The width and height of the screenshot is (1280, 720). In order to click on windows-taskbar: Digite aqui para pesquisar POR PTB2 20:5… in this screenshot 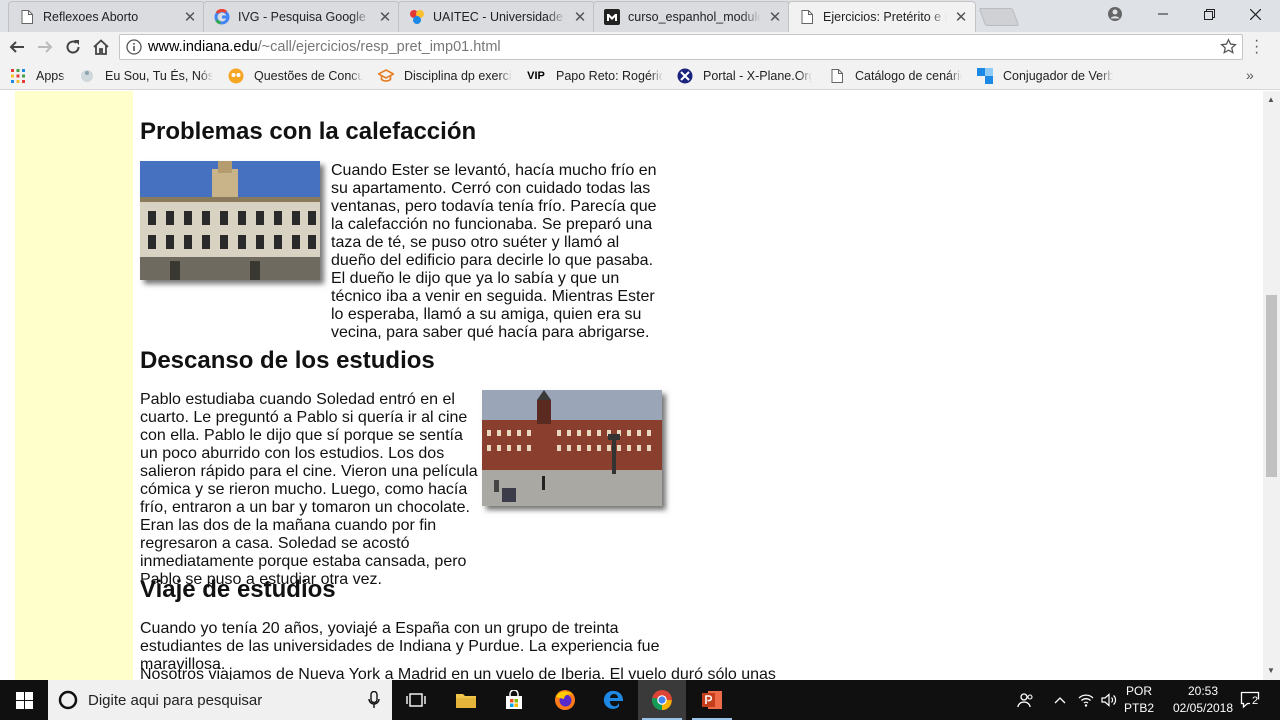, I will do `click(640, 700)`.